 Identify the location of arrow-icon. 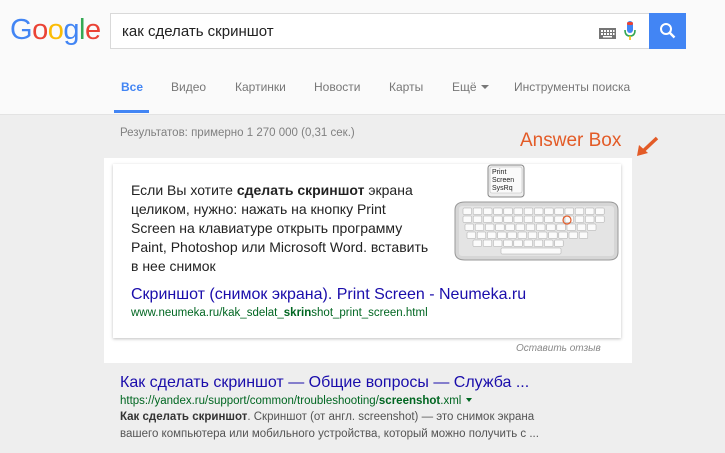
(648, 146).